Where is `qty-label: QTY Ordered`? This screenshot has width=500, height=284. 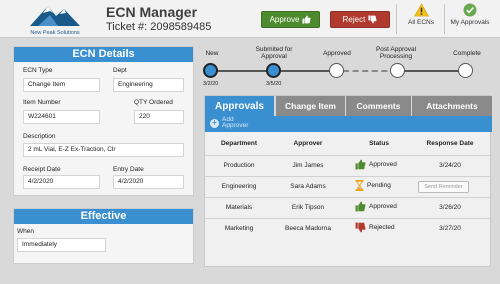
qty-label: QTY Ordered is located at coordinates (153, 102).